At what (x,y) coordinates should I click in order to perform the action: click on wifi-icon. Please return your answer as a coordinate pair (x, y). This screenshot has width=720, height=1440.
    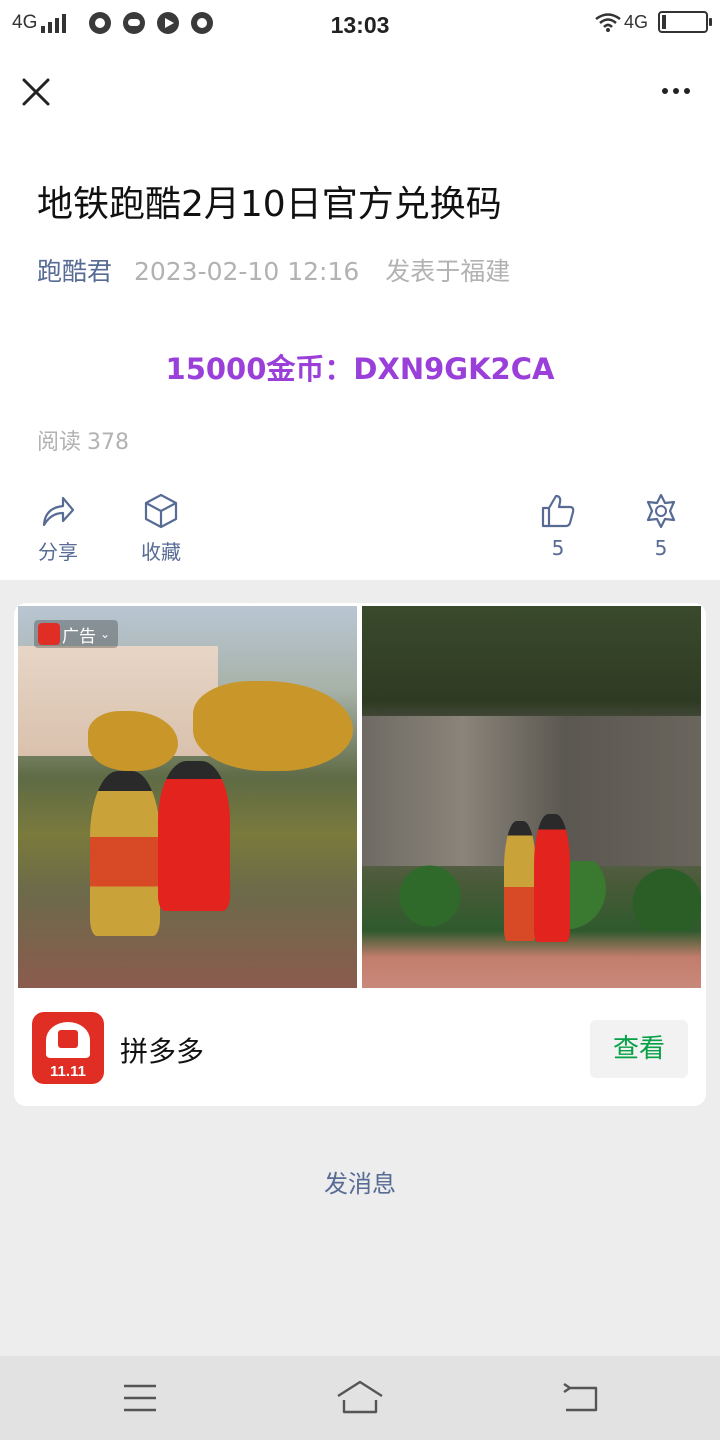
    Looking at the image, I should click on (608, 22).